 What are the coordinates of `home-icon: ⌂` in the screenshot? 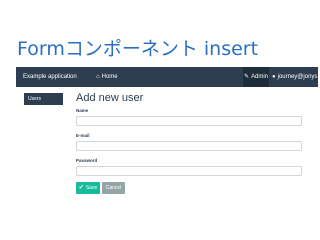 It's located at (98, 77).